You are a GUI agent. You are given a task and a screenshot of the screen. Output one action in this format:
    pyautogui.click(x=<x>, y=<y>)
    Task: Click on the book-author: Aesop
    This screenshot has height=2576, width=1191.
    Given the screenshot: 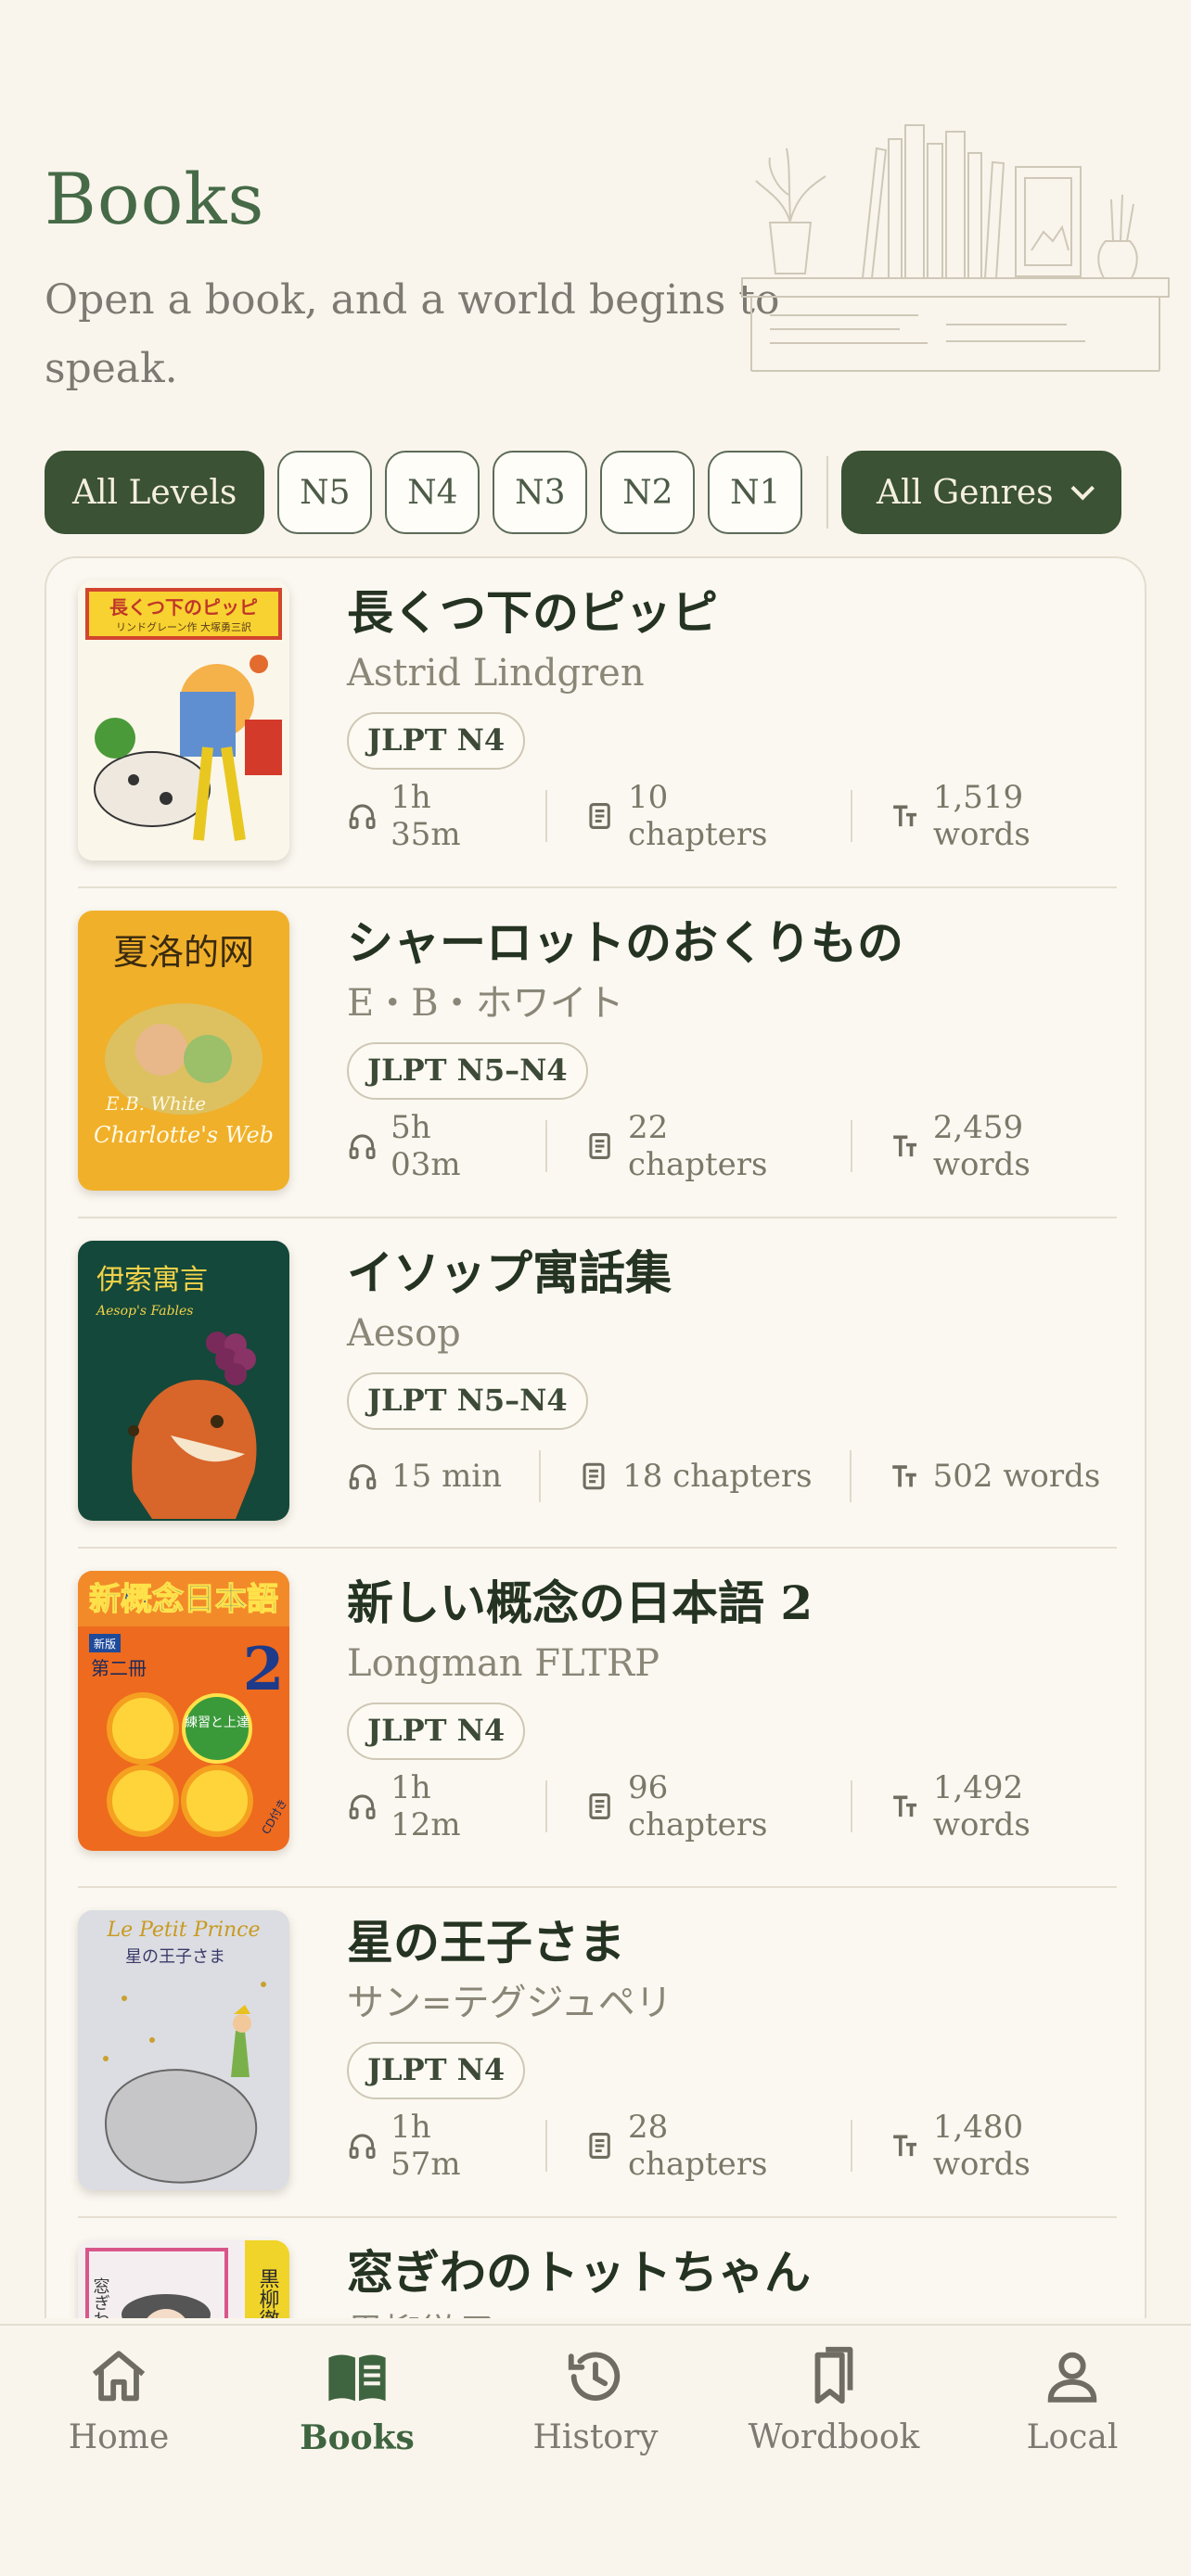 What is the action you would take?
    pyautogui.click(x=404, y=1333)
    